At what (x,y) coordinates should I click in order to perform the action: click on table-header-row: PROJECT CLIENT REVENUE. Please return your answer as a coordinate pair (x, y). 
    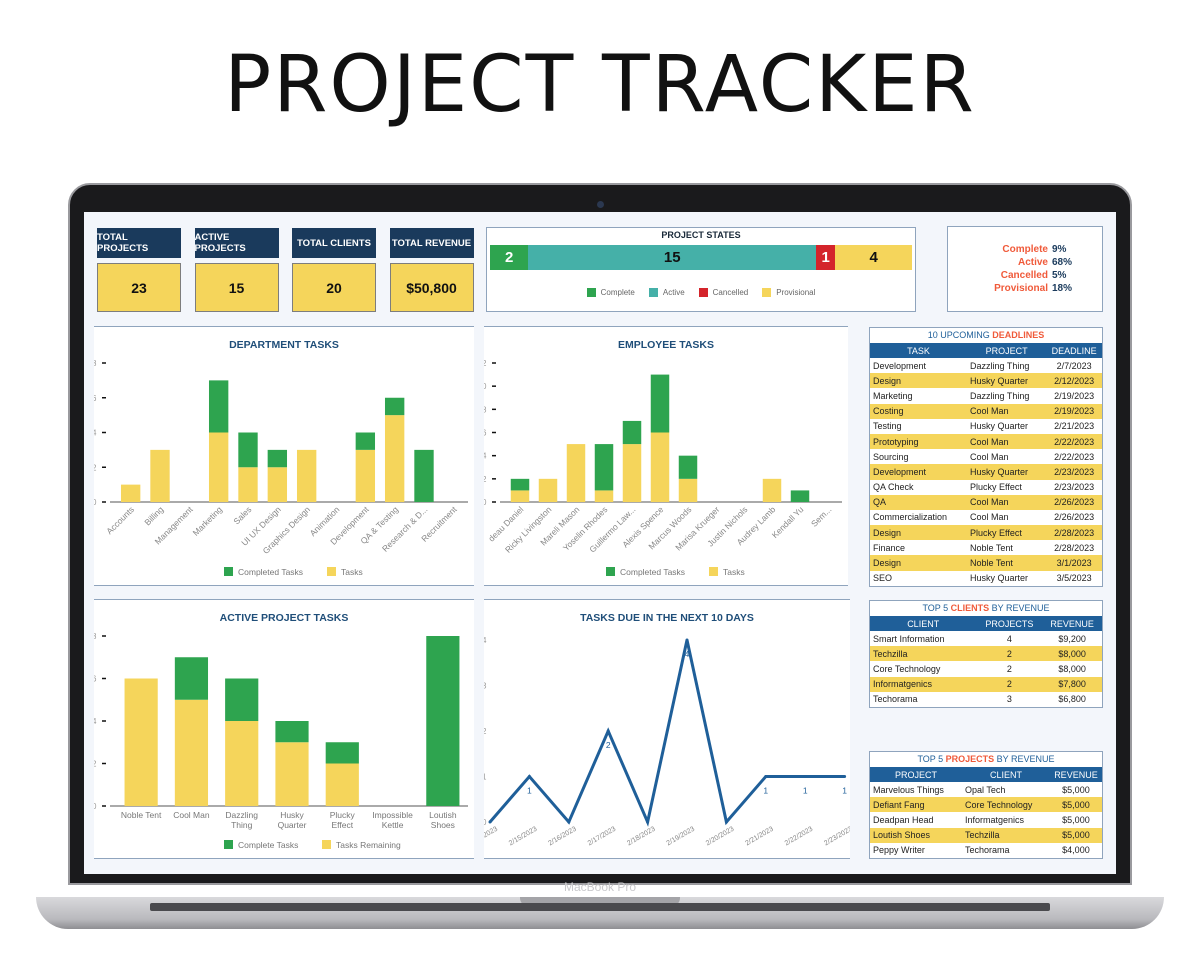
    Looking at the image, I should click on (986, 774).